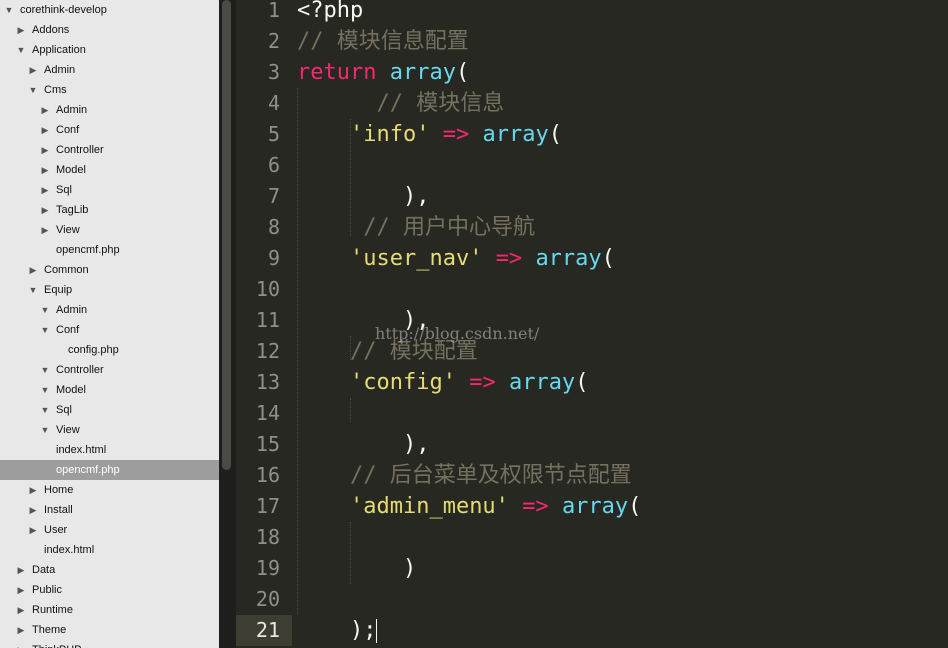  I want to click on code-line: 'admin_menu' => array(, so click(469, 506).